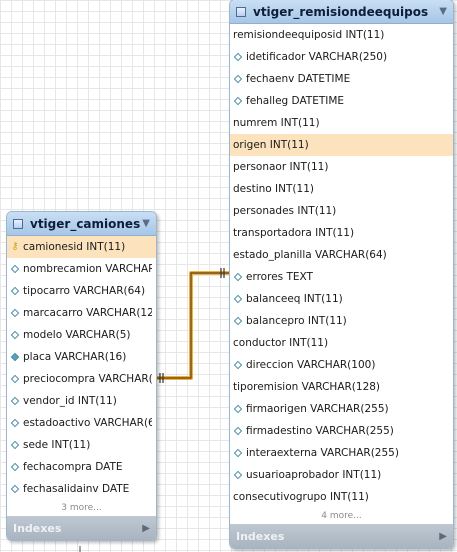 The image size is (457, 552). I want to click on column-row: ⚷ camionesid INT(11), so click(81, 247).